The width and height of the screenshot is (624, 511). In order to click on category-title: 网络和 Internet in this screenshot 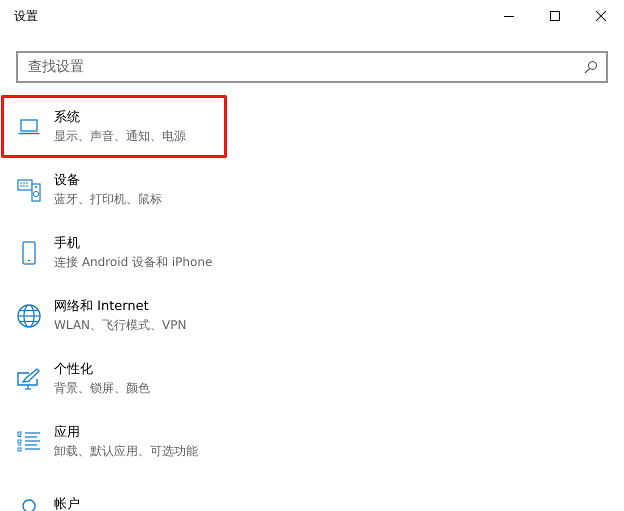, I will do `click(101, 307)`.